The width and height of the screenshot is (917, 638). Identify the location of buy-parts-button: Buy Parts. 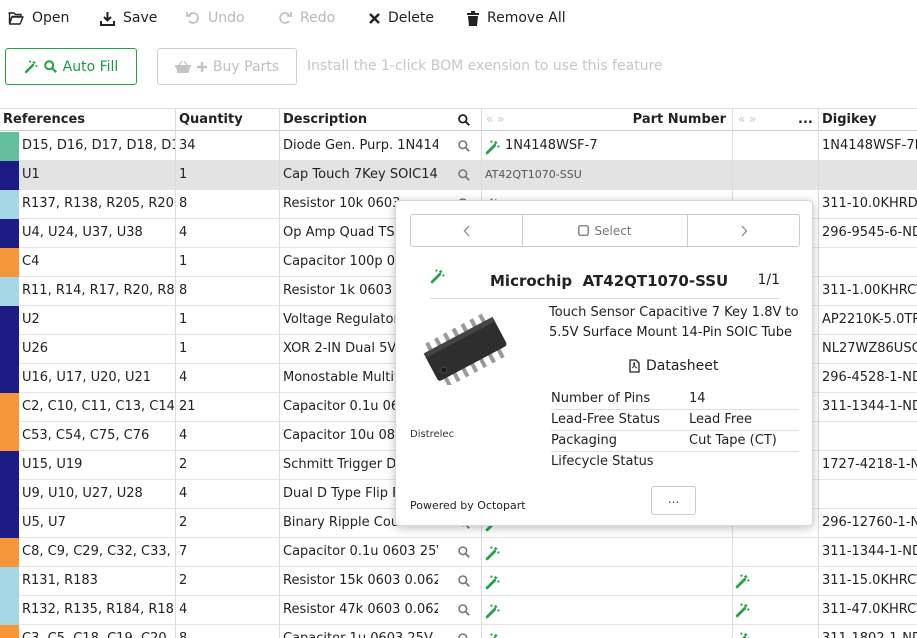
(227, 66).